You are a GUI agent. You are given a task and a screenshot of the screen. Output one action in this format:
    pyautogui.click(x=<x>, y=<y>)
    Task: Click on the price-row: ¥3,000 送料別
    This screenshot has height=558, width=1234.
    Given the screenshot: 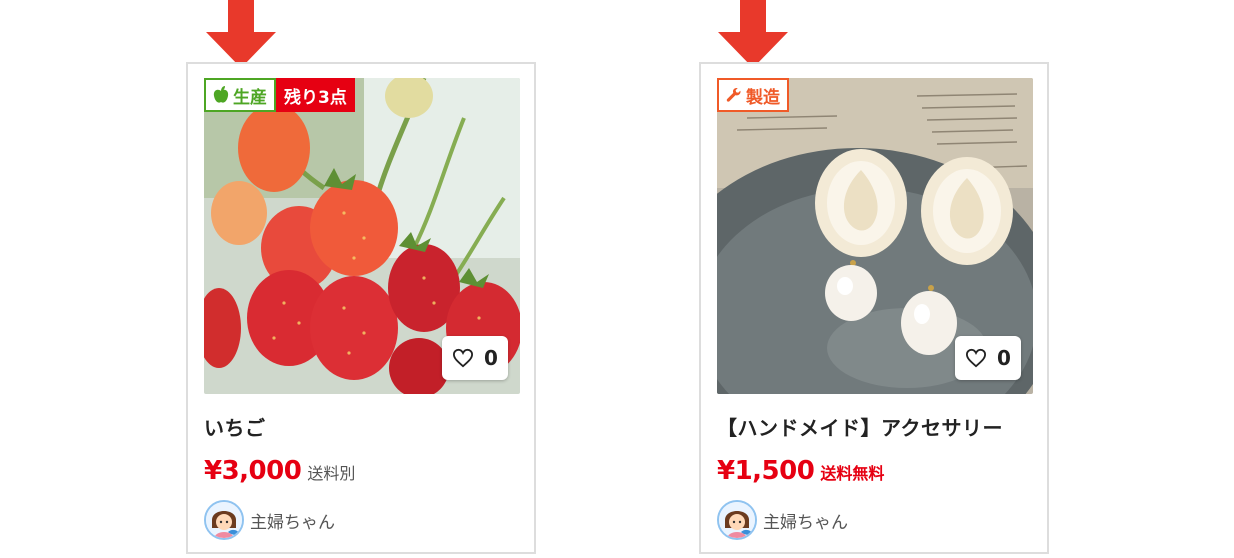 What is the action you would take?
    pyautogui.click(x=279, y=471)
    